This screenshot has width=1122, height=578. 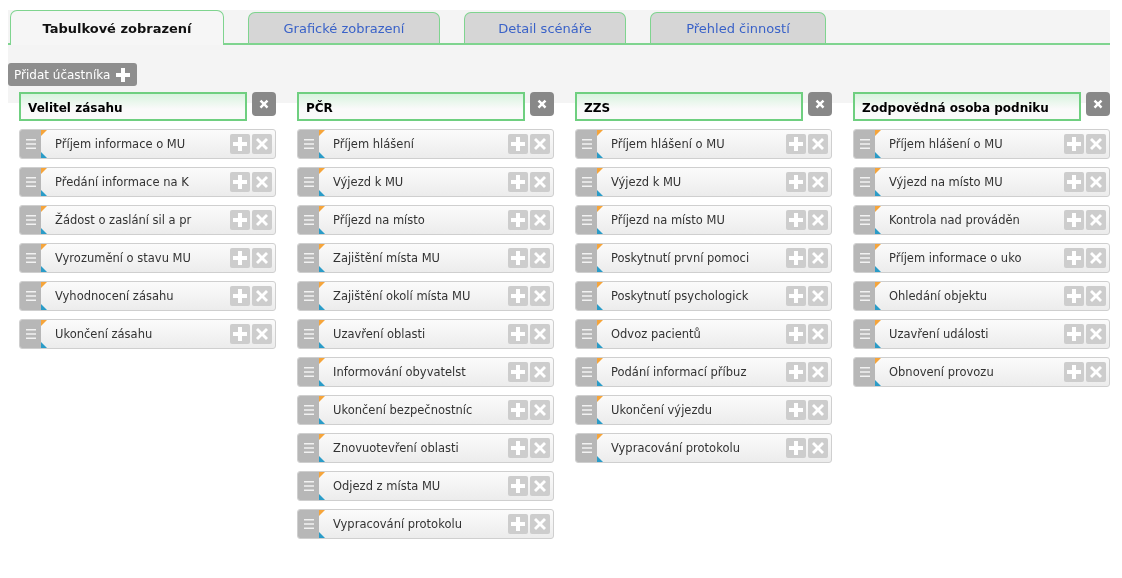 I want to click on activity-card: Kontrola nad prováděn, so click(x=981, y=220).